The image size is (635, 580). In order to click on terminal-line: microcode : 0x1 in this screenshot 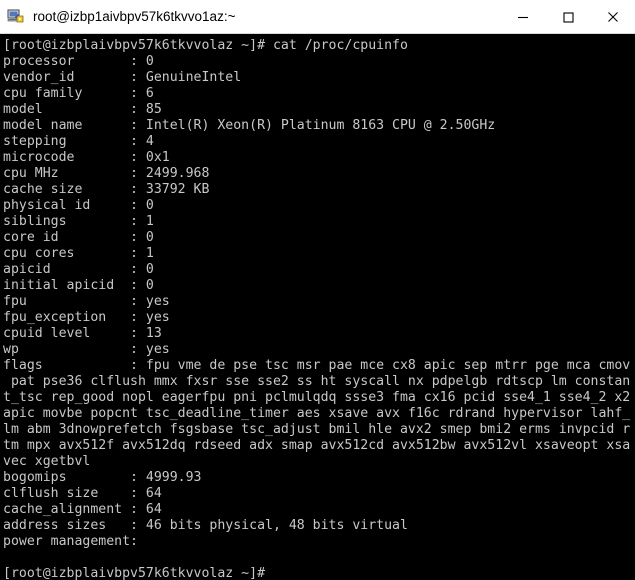, I will do `click(86, 157)`.